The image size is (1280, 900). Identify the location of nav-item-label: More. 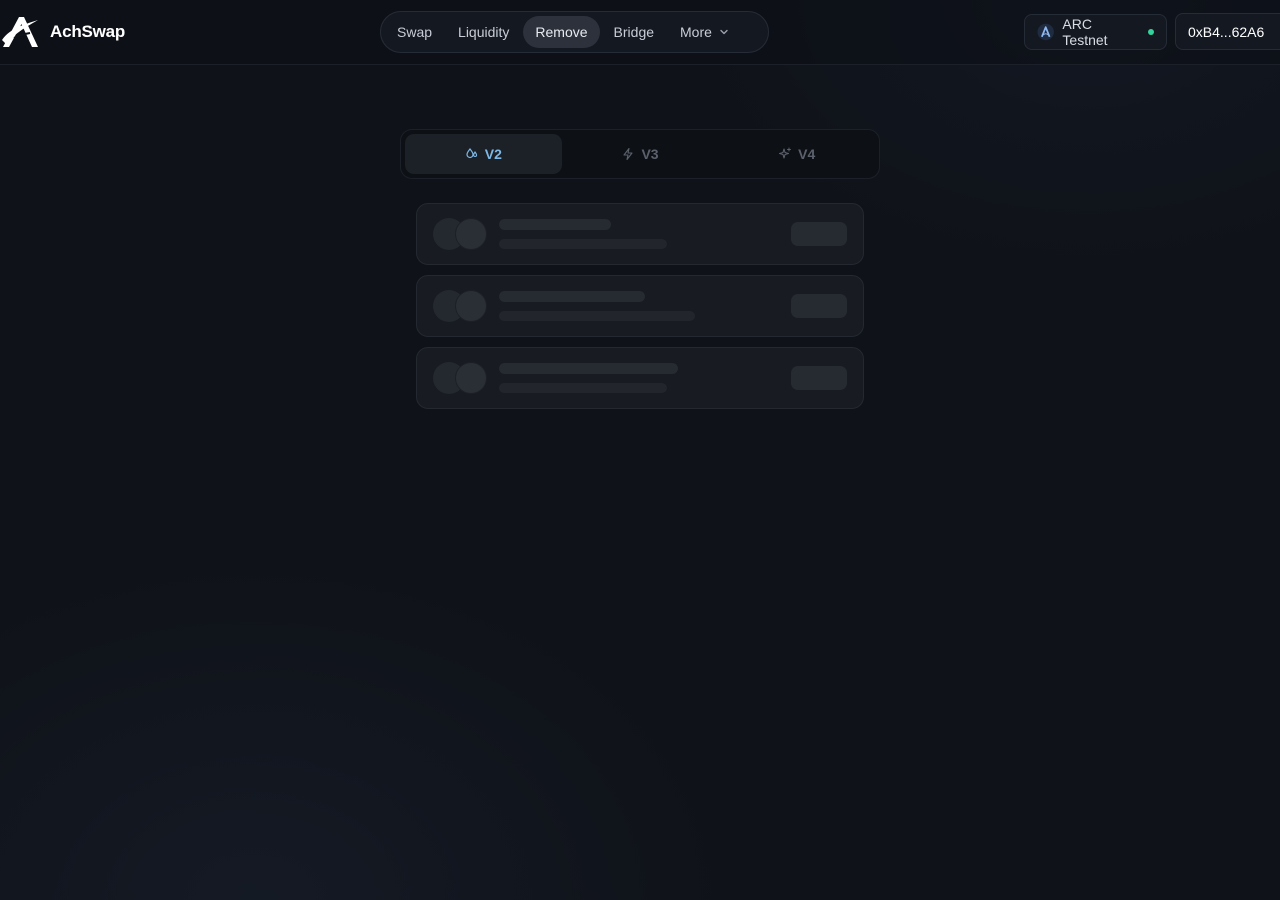
(696, 32).